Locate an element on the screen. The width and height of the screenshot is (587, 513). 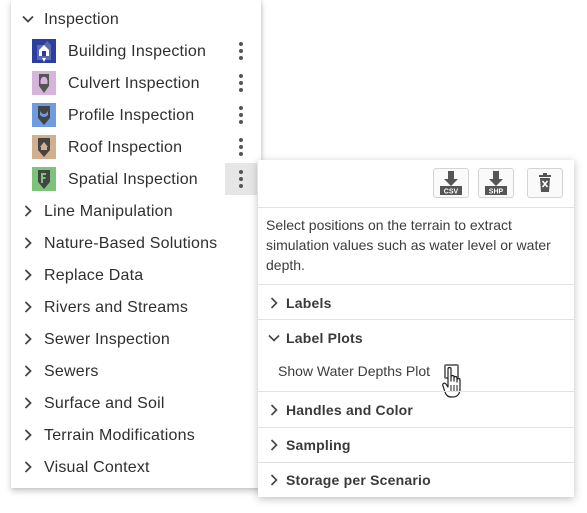
section-handles-and-color: Handles and Color is located at coordinates (416, 409).